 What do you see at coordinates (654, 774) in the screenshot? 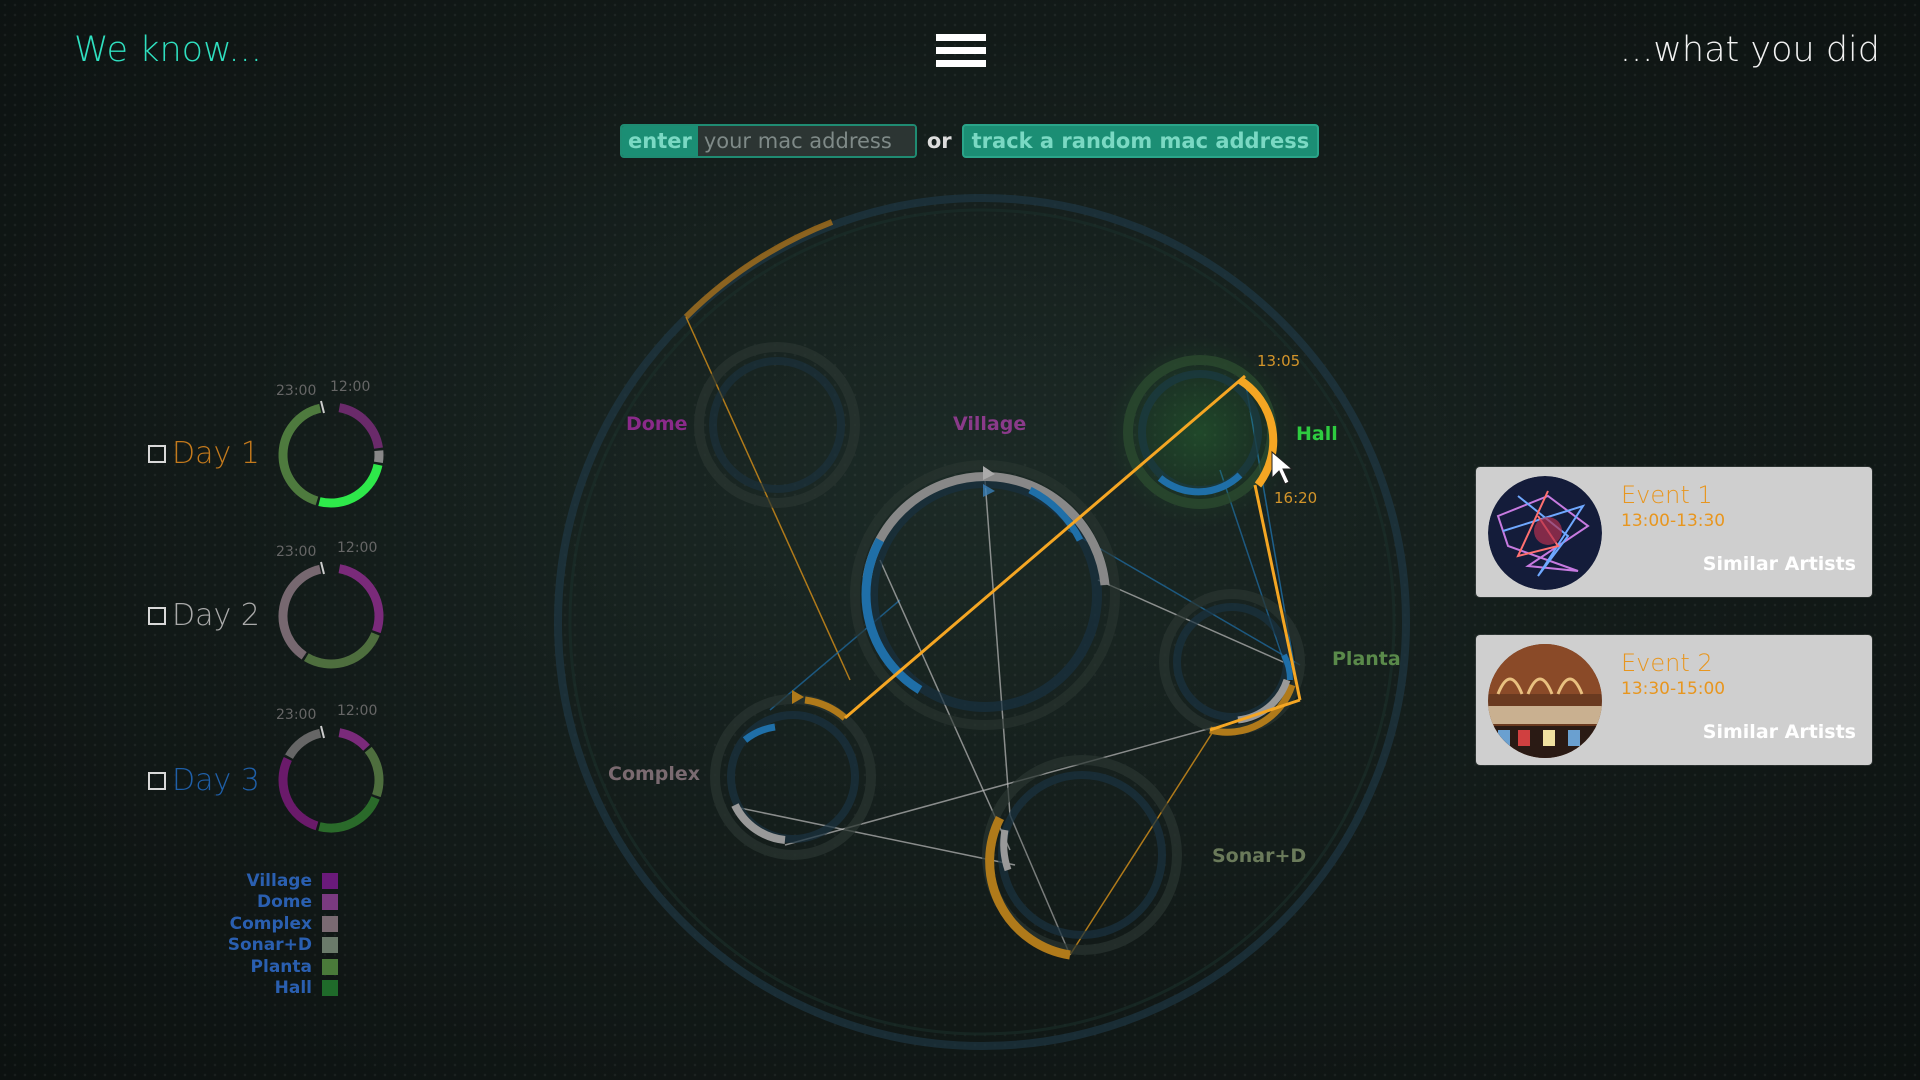
I see `venue-label-complex: Complex` at bounding box center [654, 774].